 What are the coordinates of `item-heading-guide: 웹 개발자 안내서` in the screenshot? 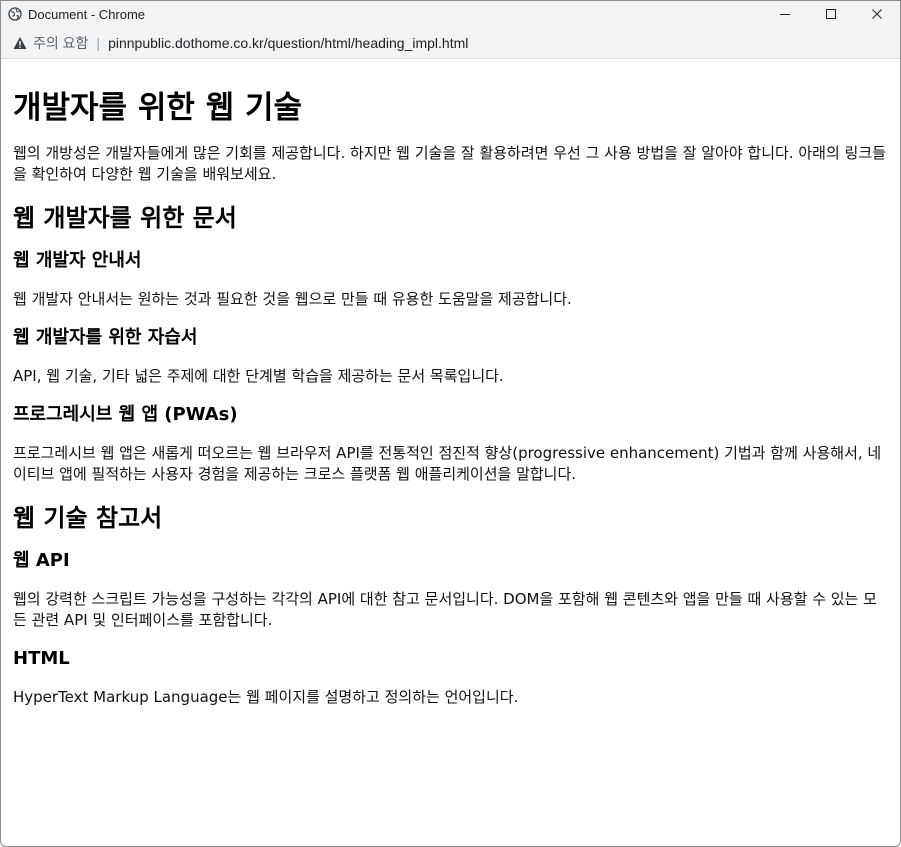 It's located at (77, 260).